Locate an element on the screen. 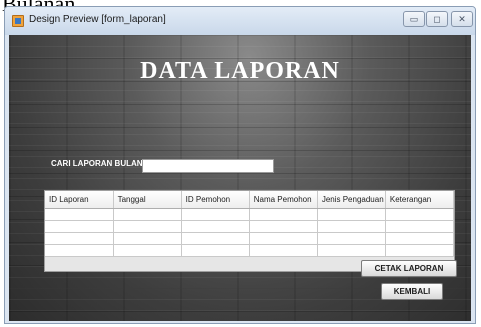  column-header-tanggal: Tanggal is located at coordinates (147, 200).